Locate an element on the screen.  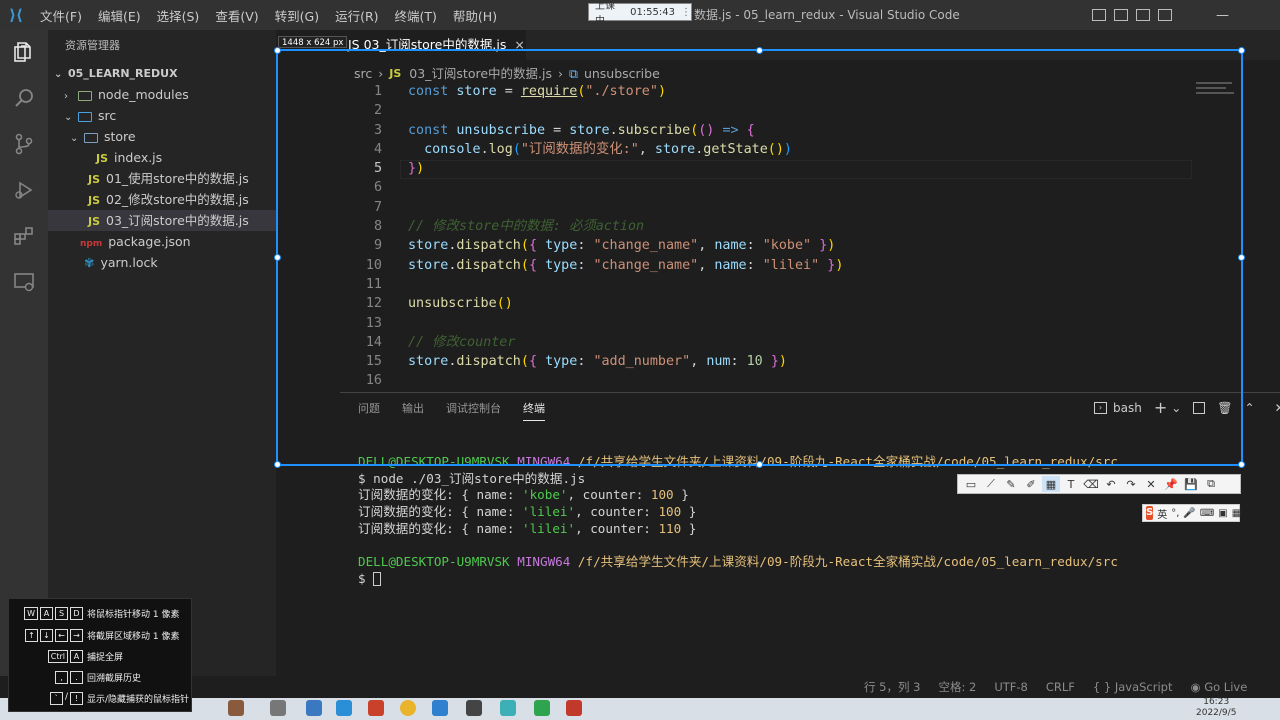
copy-icon: ⧉ is located at coordinates (1211, 484).